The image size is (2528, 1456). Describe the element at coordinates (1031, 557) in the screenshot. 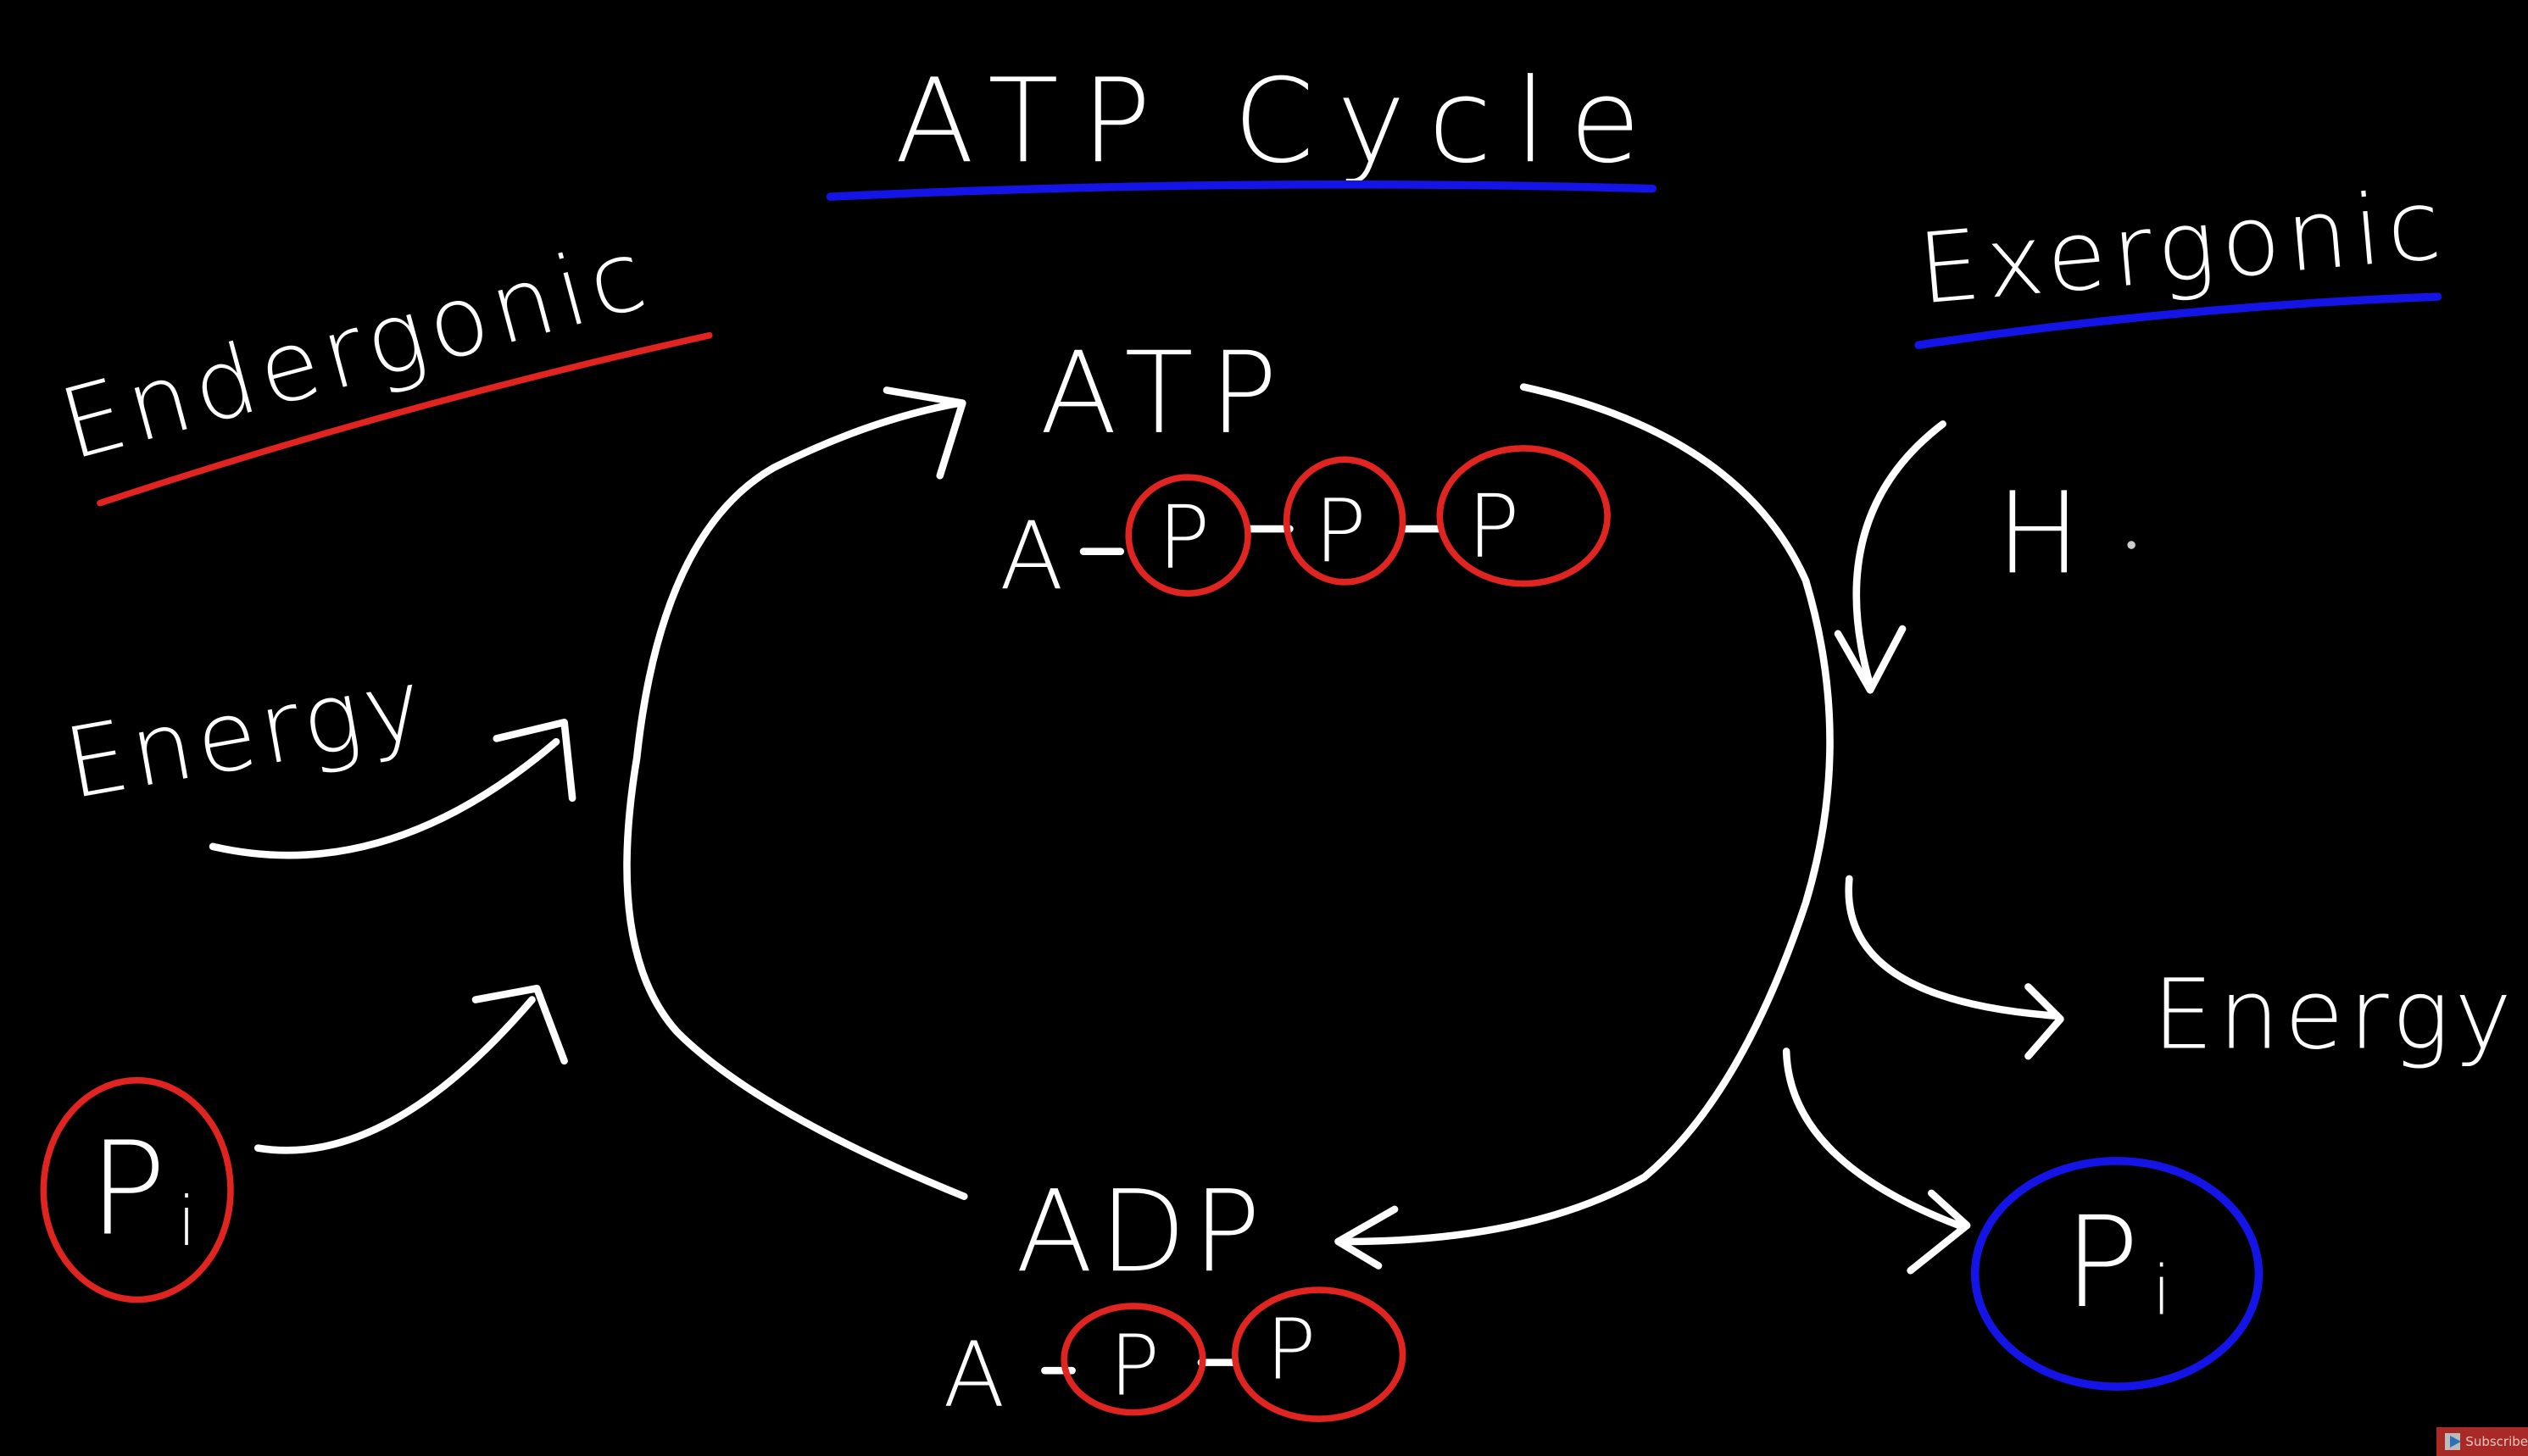

I see `atp-adenosine: A` at that location.